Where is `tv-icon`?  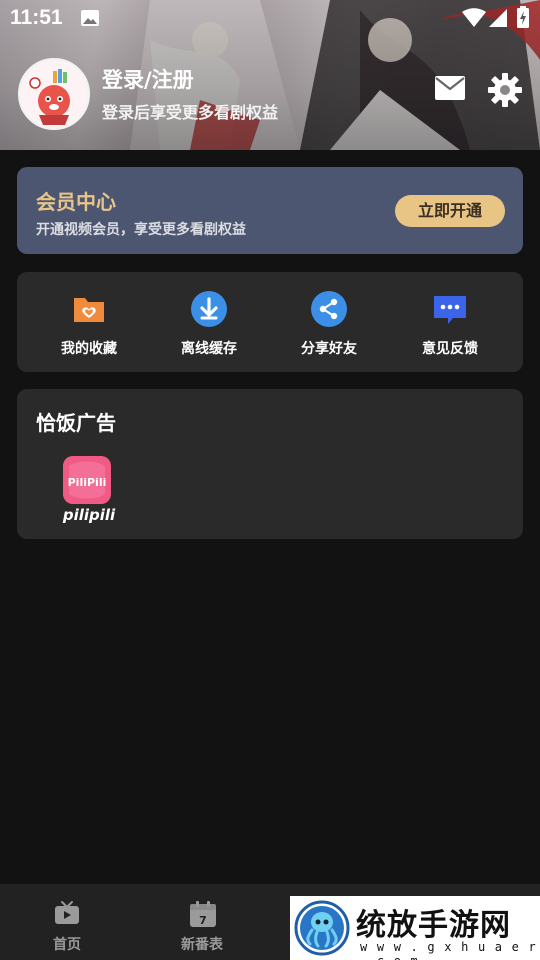
tv-icon is located at coordinates (67, 912).